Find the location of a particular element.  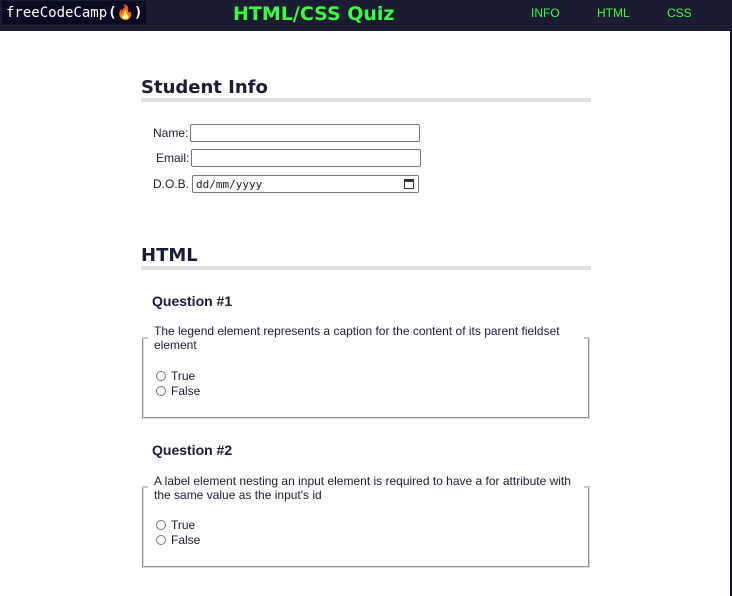

nav-links: INFO HTML CSS is located at coordinates (366, 14).